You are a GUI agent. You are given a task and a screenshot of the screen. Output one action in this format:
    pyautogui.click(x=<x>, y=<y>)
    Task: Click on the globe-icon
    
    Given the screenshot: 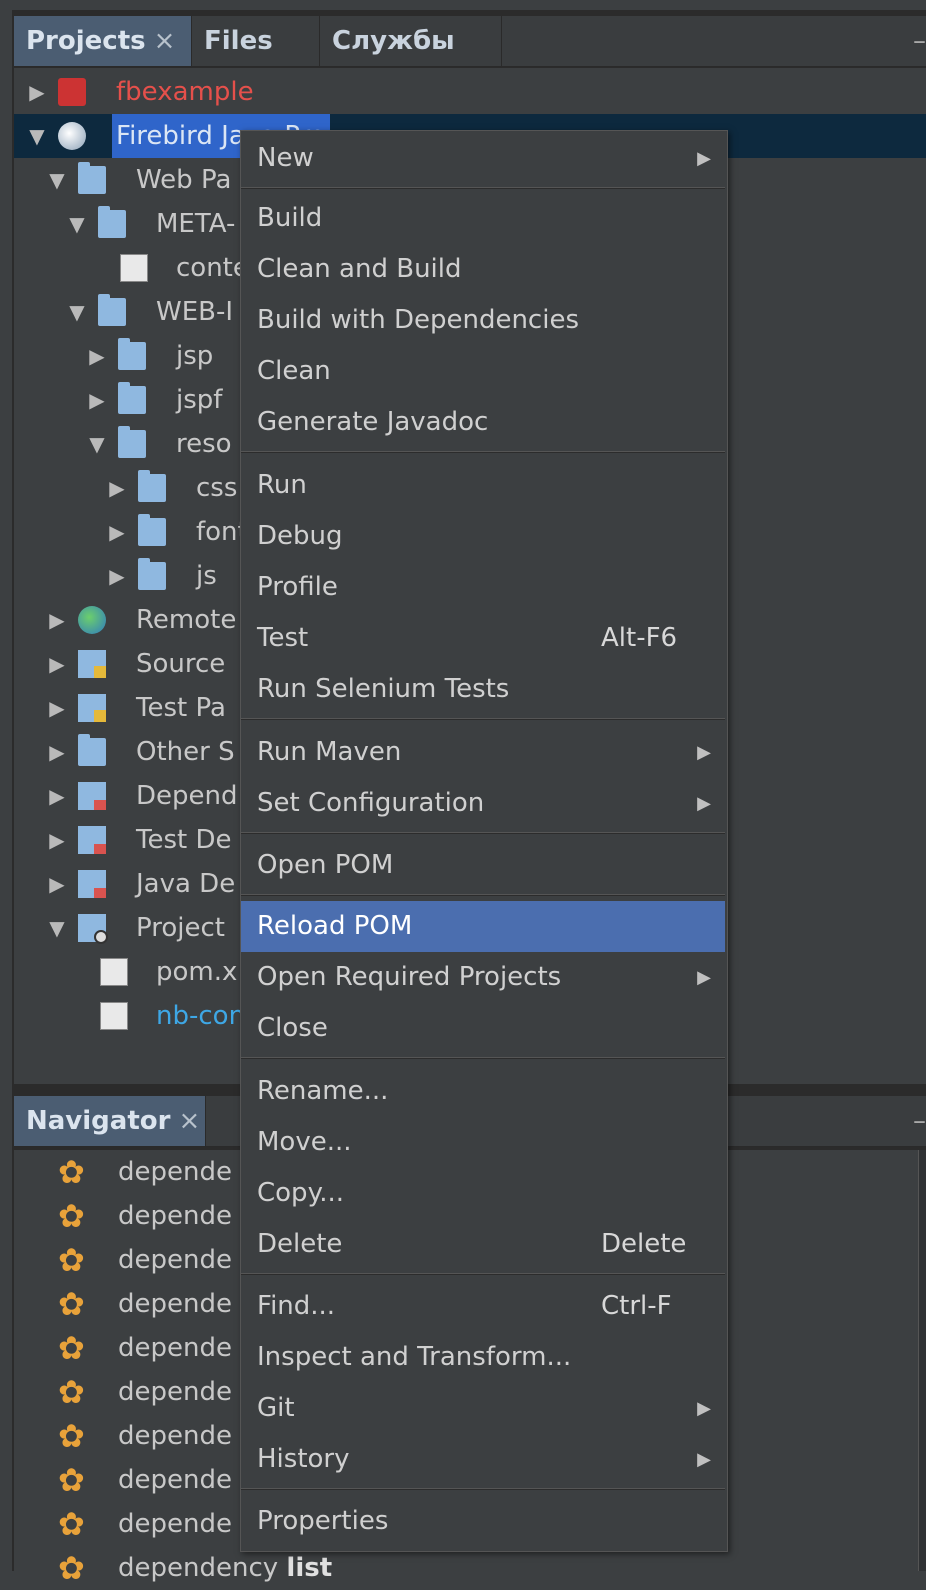 What is the action you would take?
    pyautogui.click(x=92, y=620)
    